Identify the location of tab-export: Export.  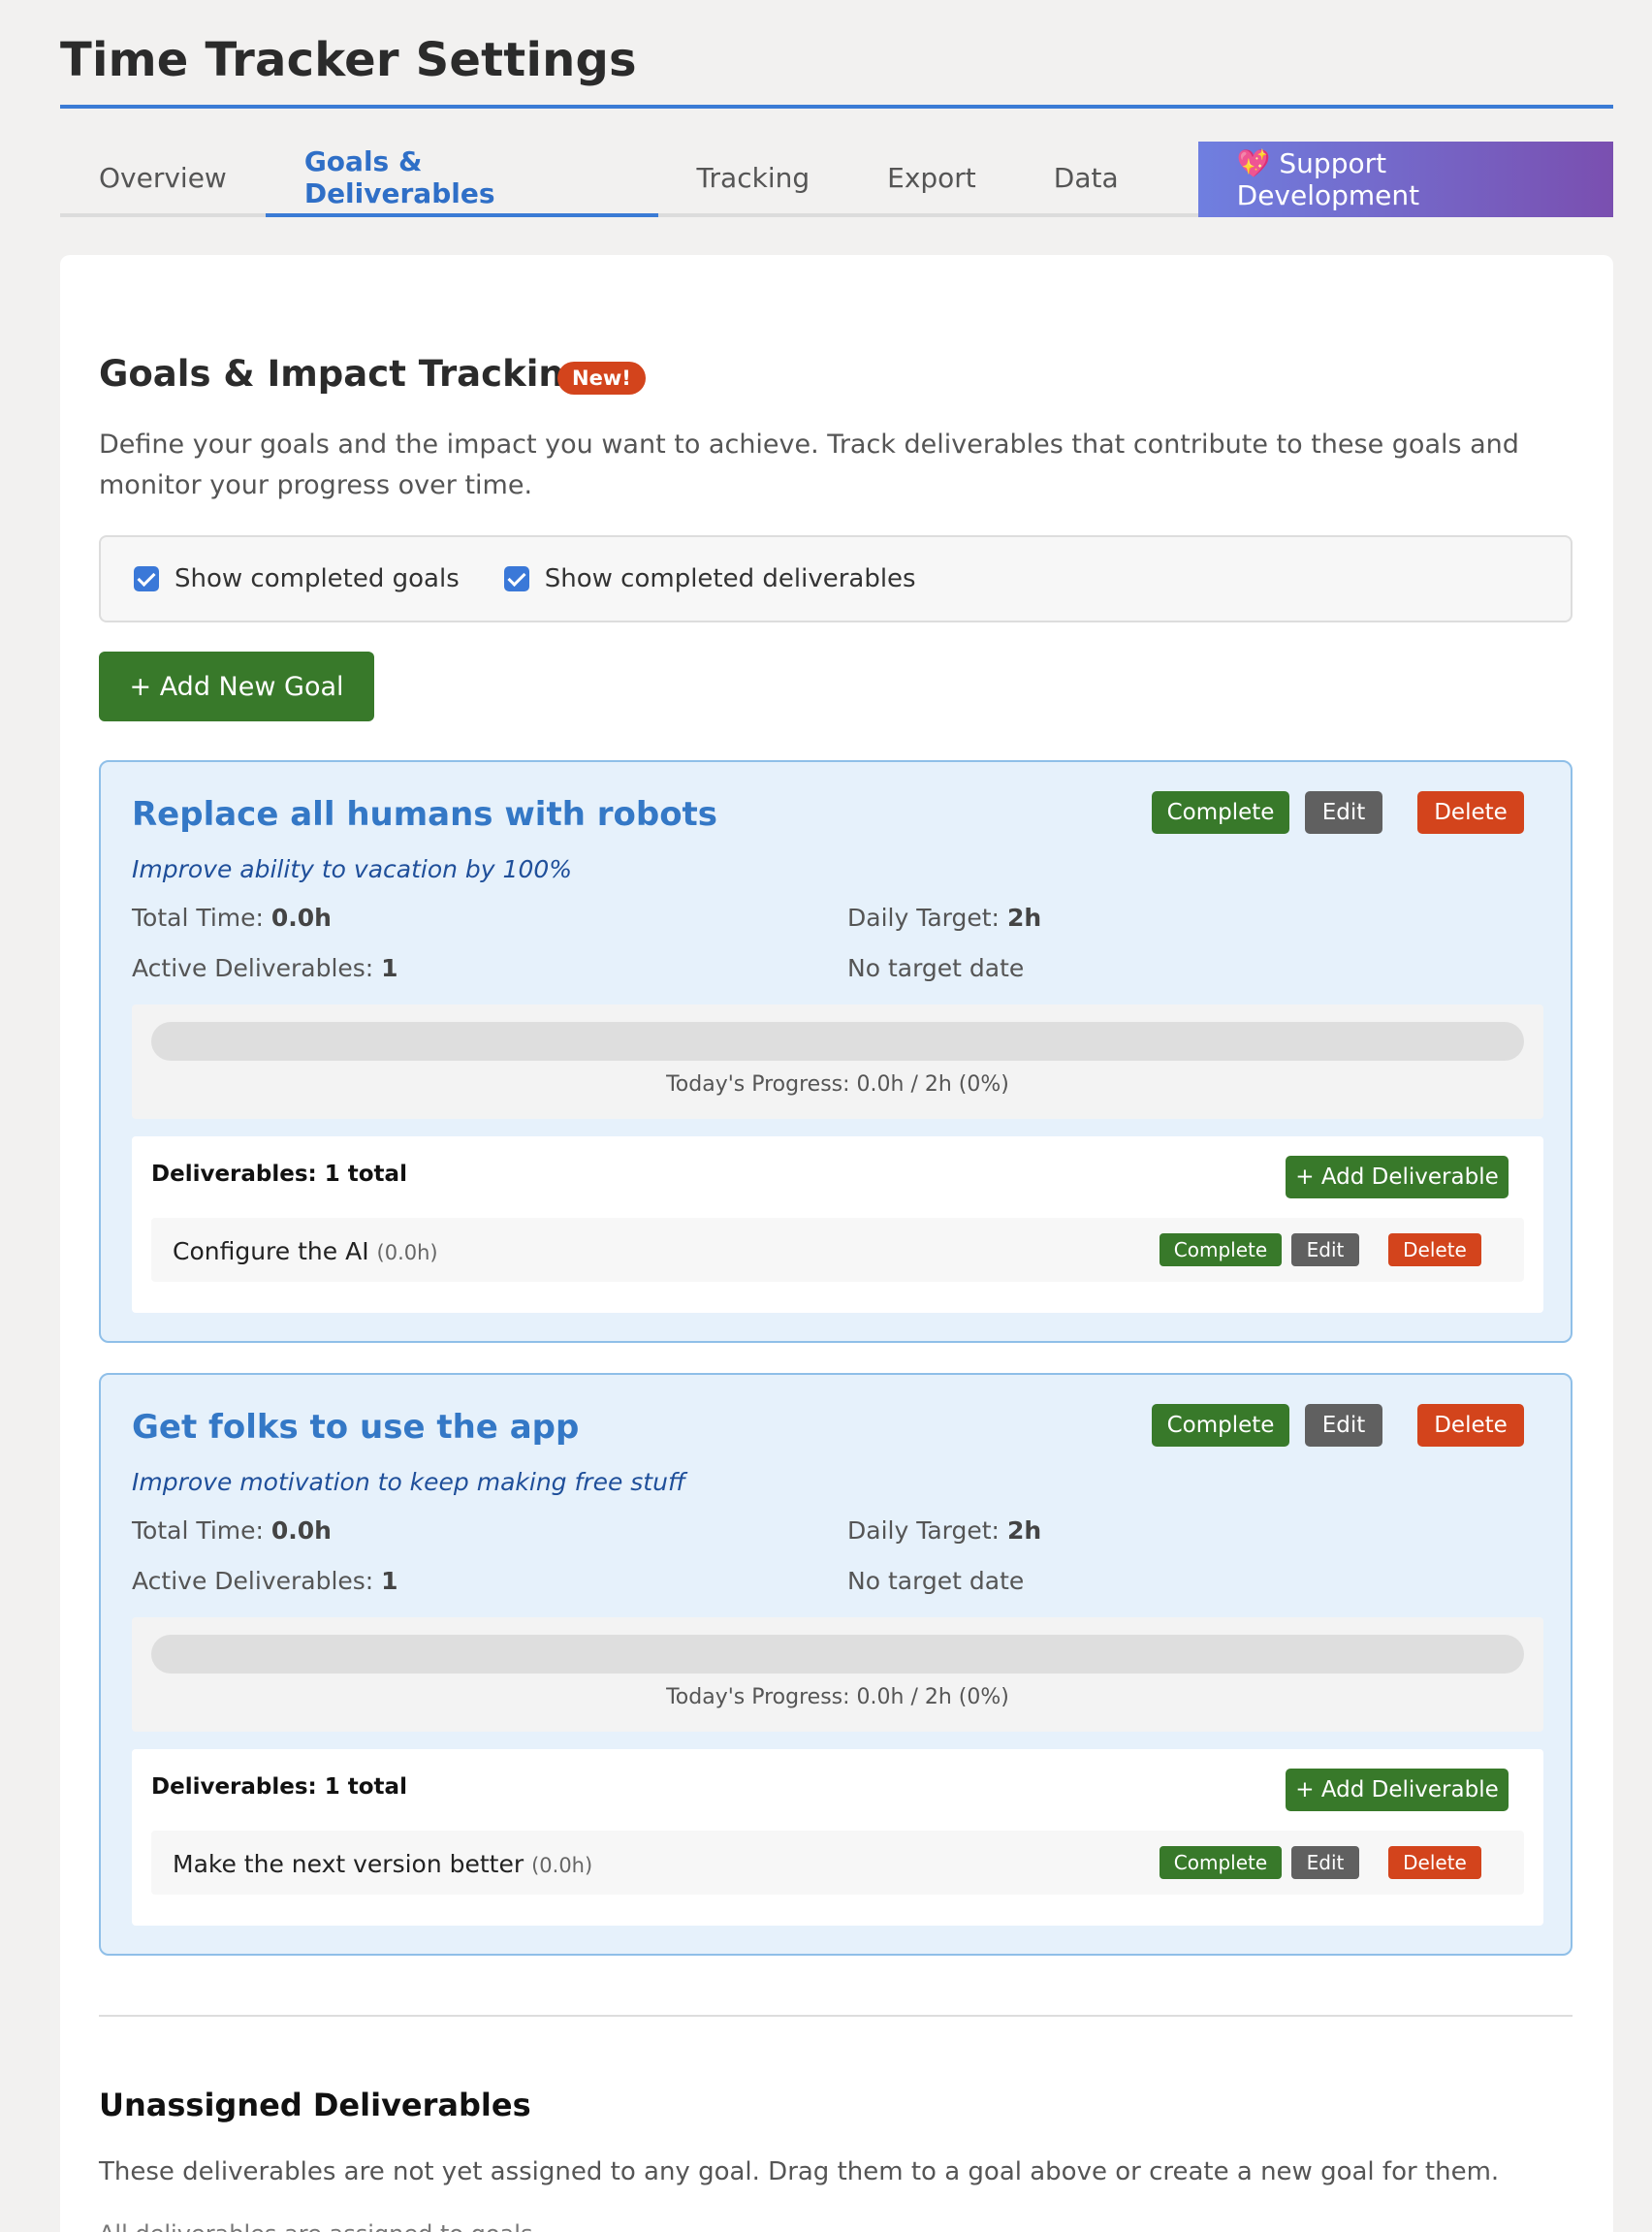
(932, 177).